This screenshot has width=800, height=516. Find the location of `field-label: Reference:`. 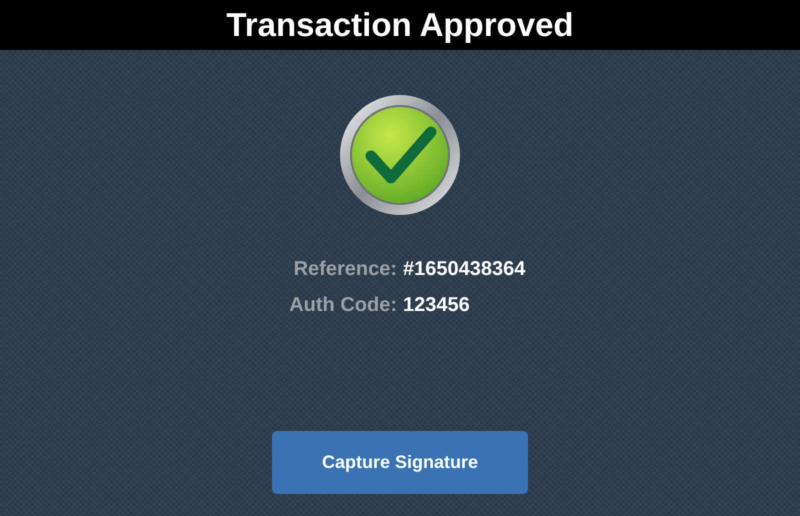

field-label: Reference: is located at coordinates (345, 269).